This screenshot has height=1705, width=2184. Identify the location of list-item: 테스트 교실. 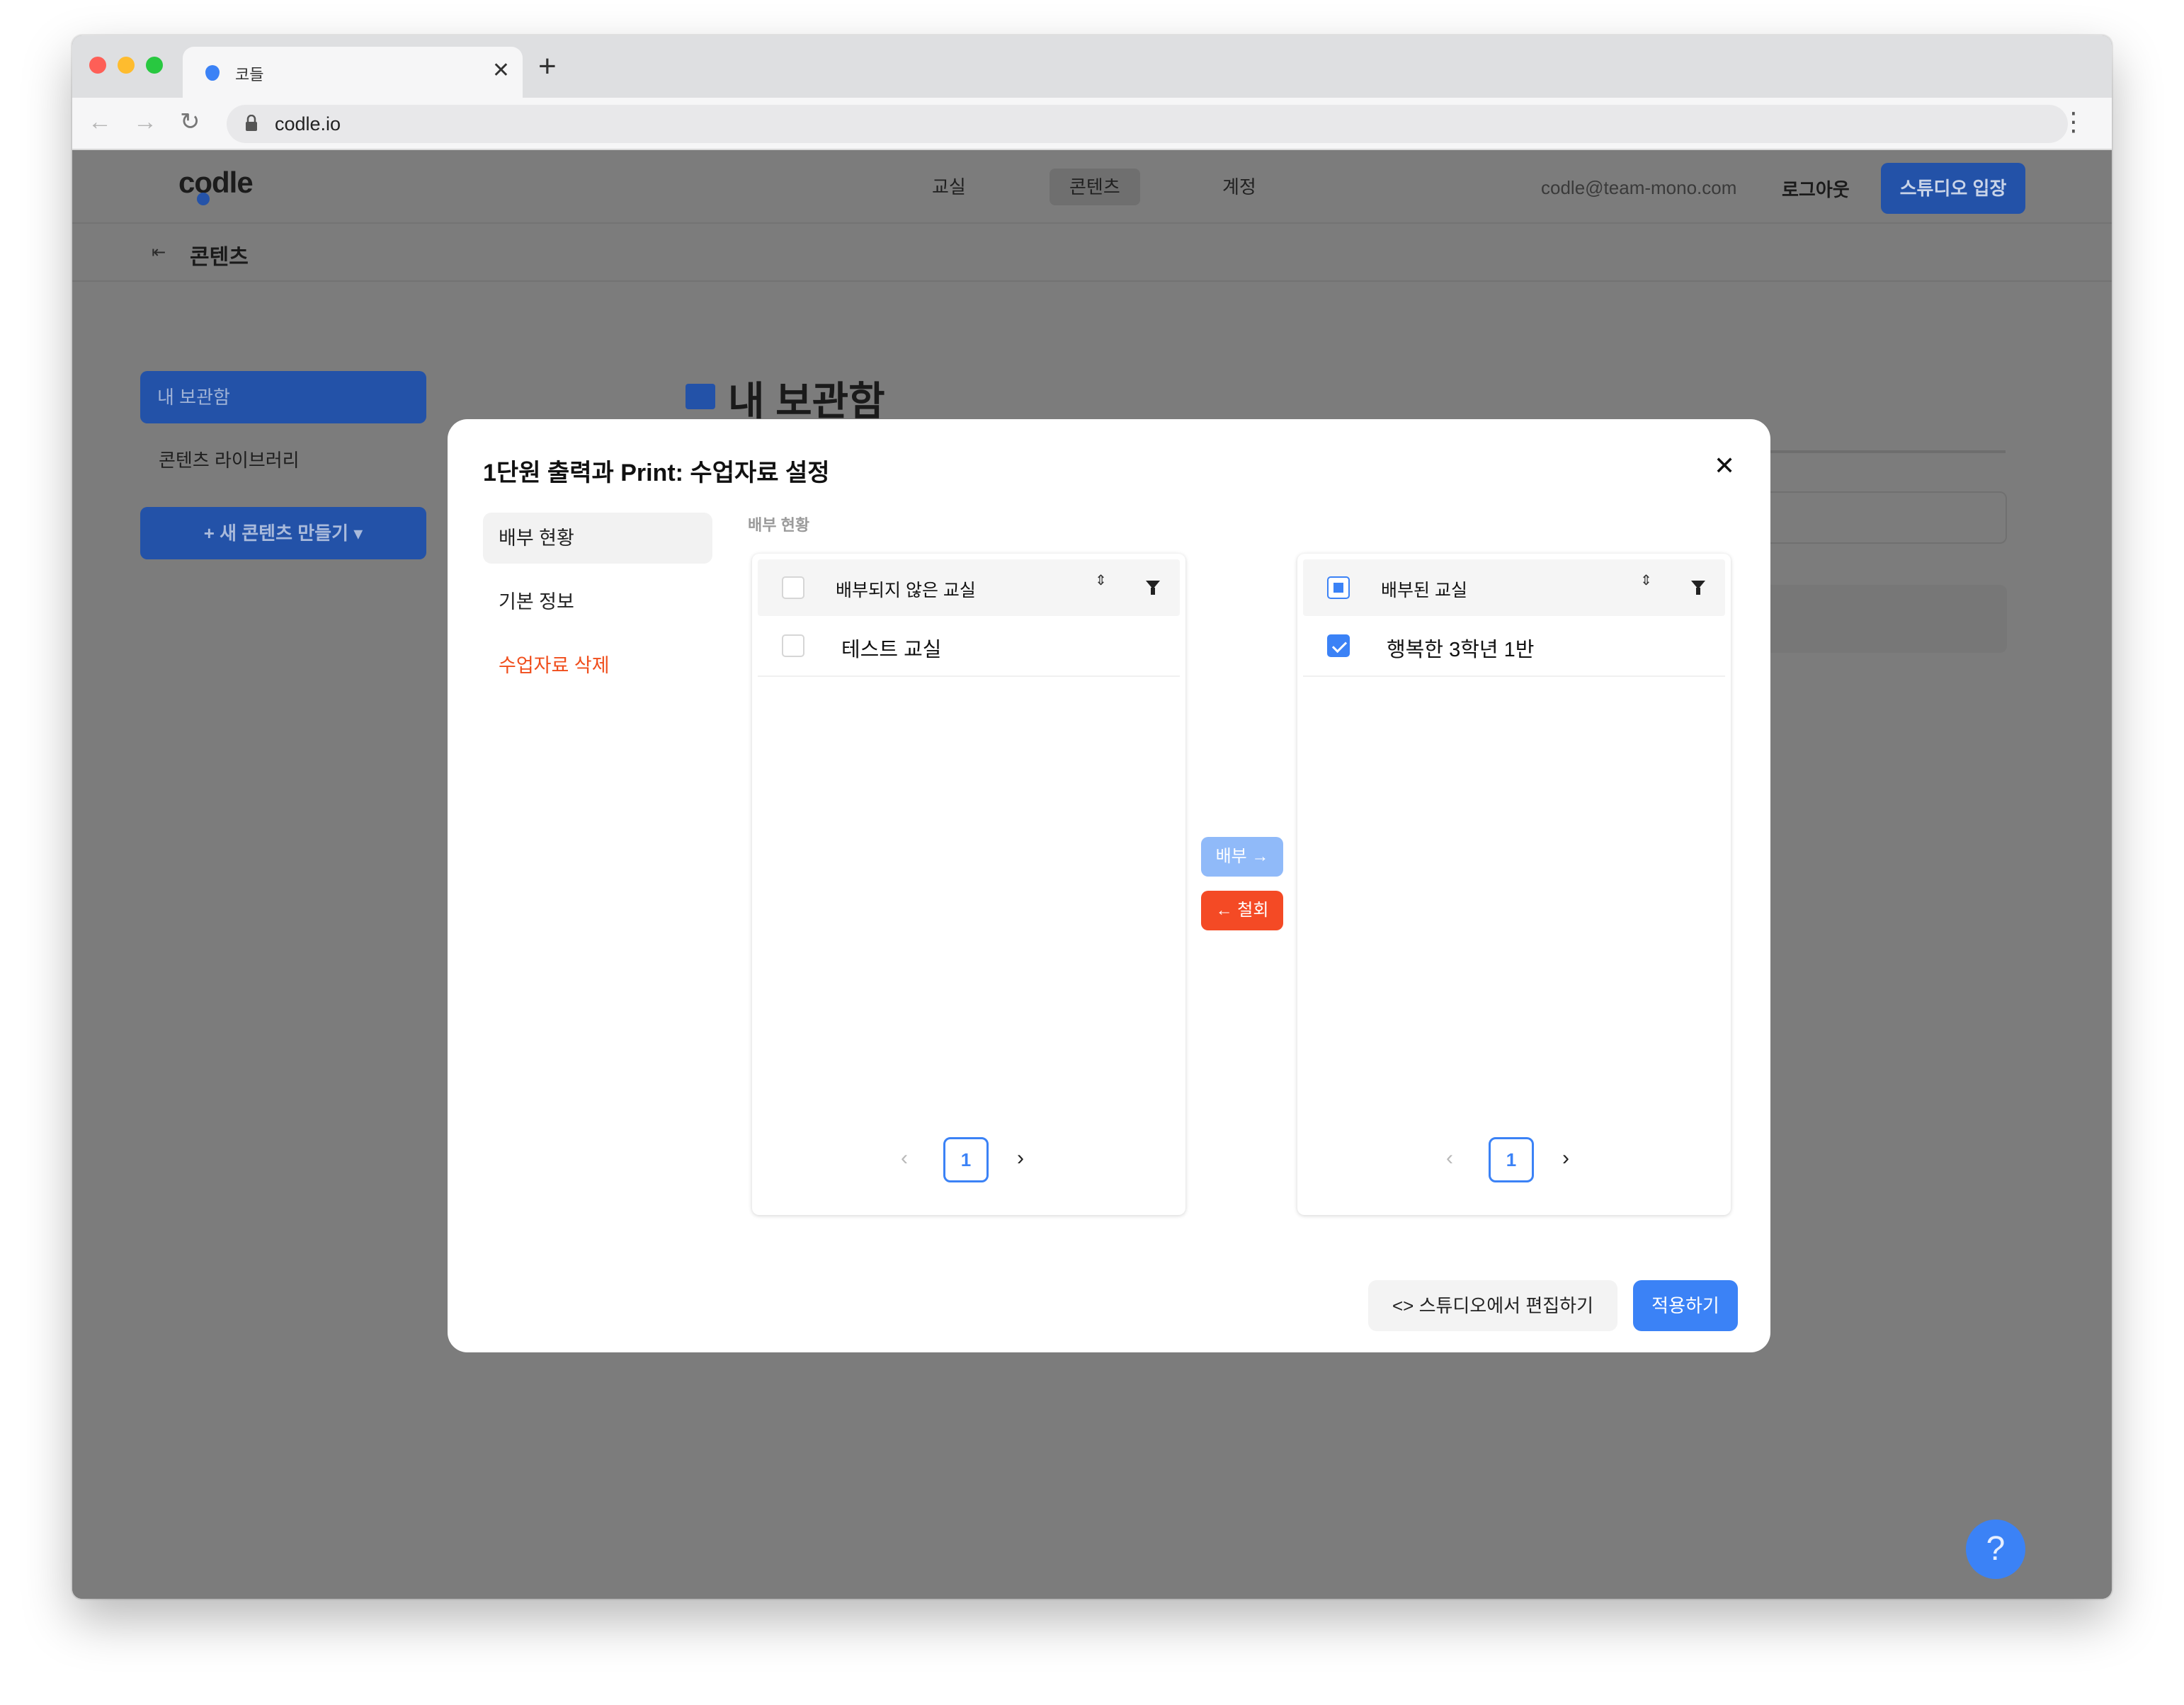
(969, 646).